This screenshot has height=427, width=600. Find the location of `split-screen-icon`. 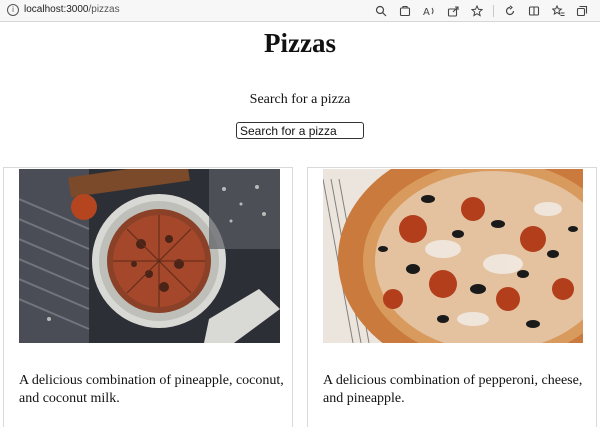

split-screen-icon is located at coordinates (534, 11).